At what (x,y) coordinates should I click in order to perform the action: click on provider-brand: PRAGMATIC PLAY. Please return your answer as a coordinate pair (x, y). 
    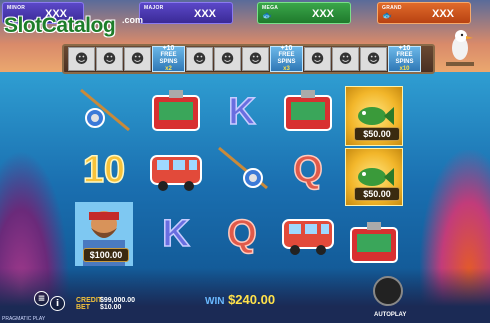
    Looking at the image, I should click on (24, 319).